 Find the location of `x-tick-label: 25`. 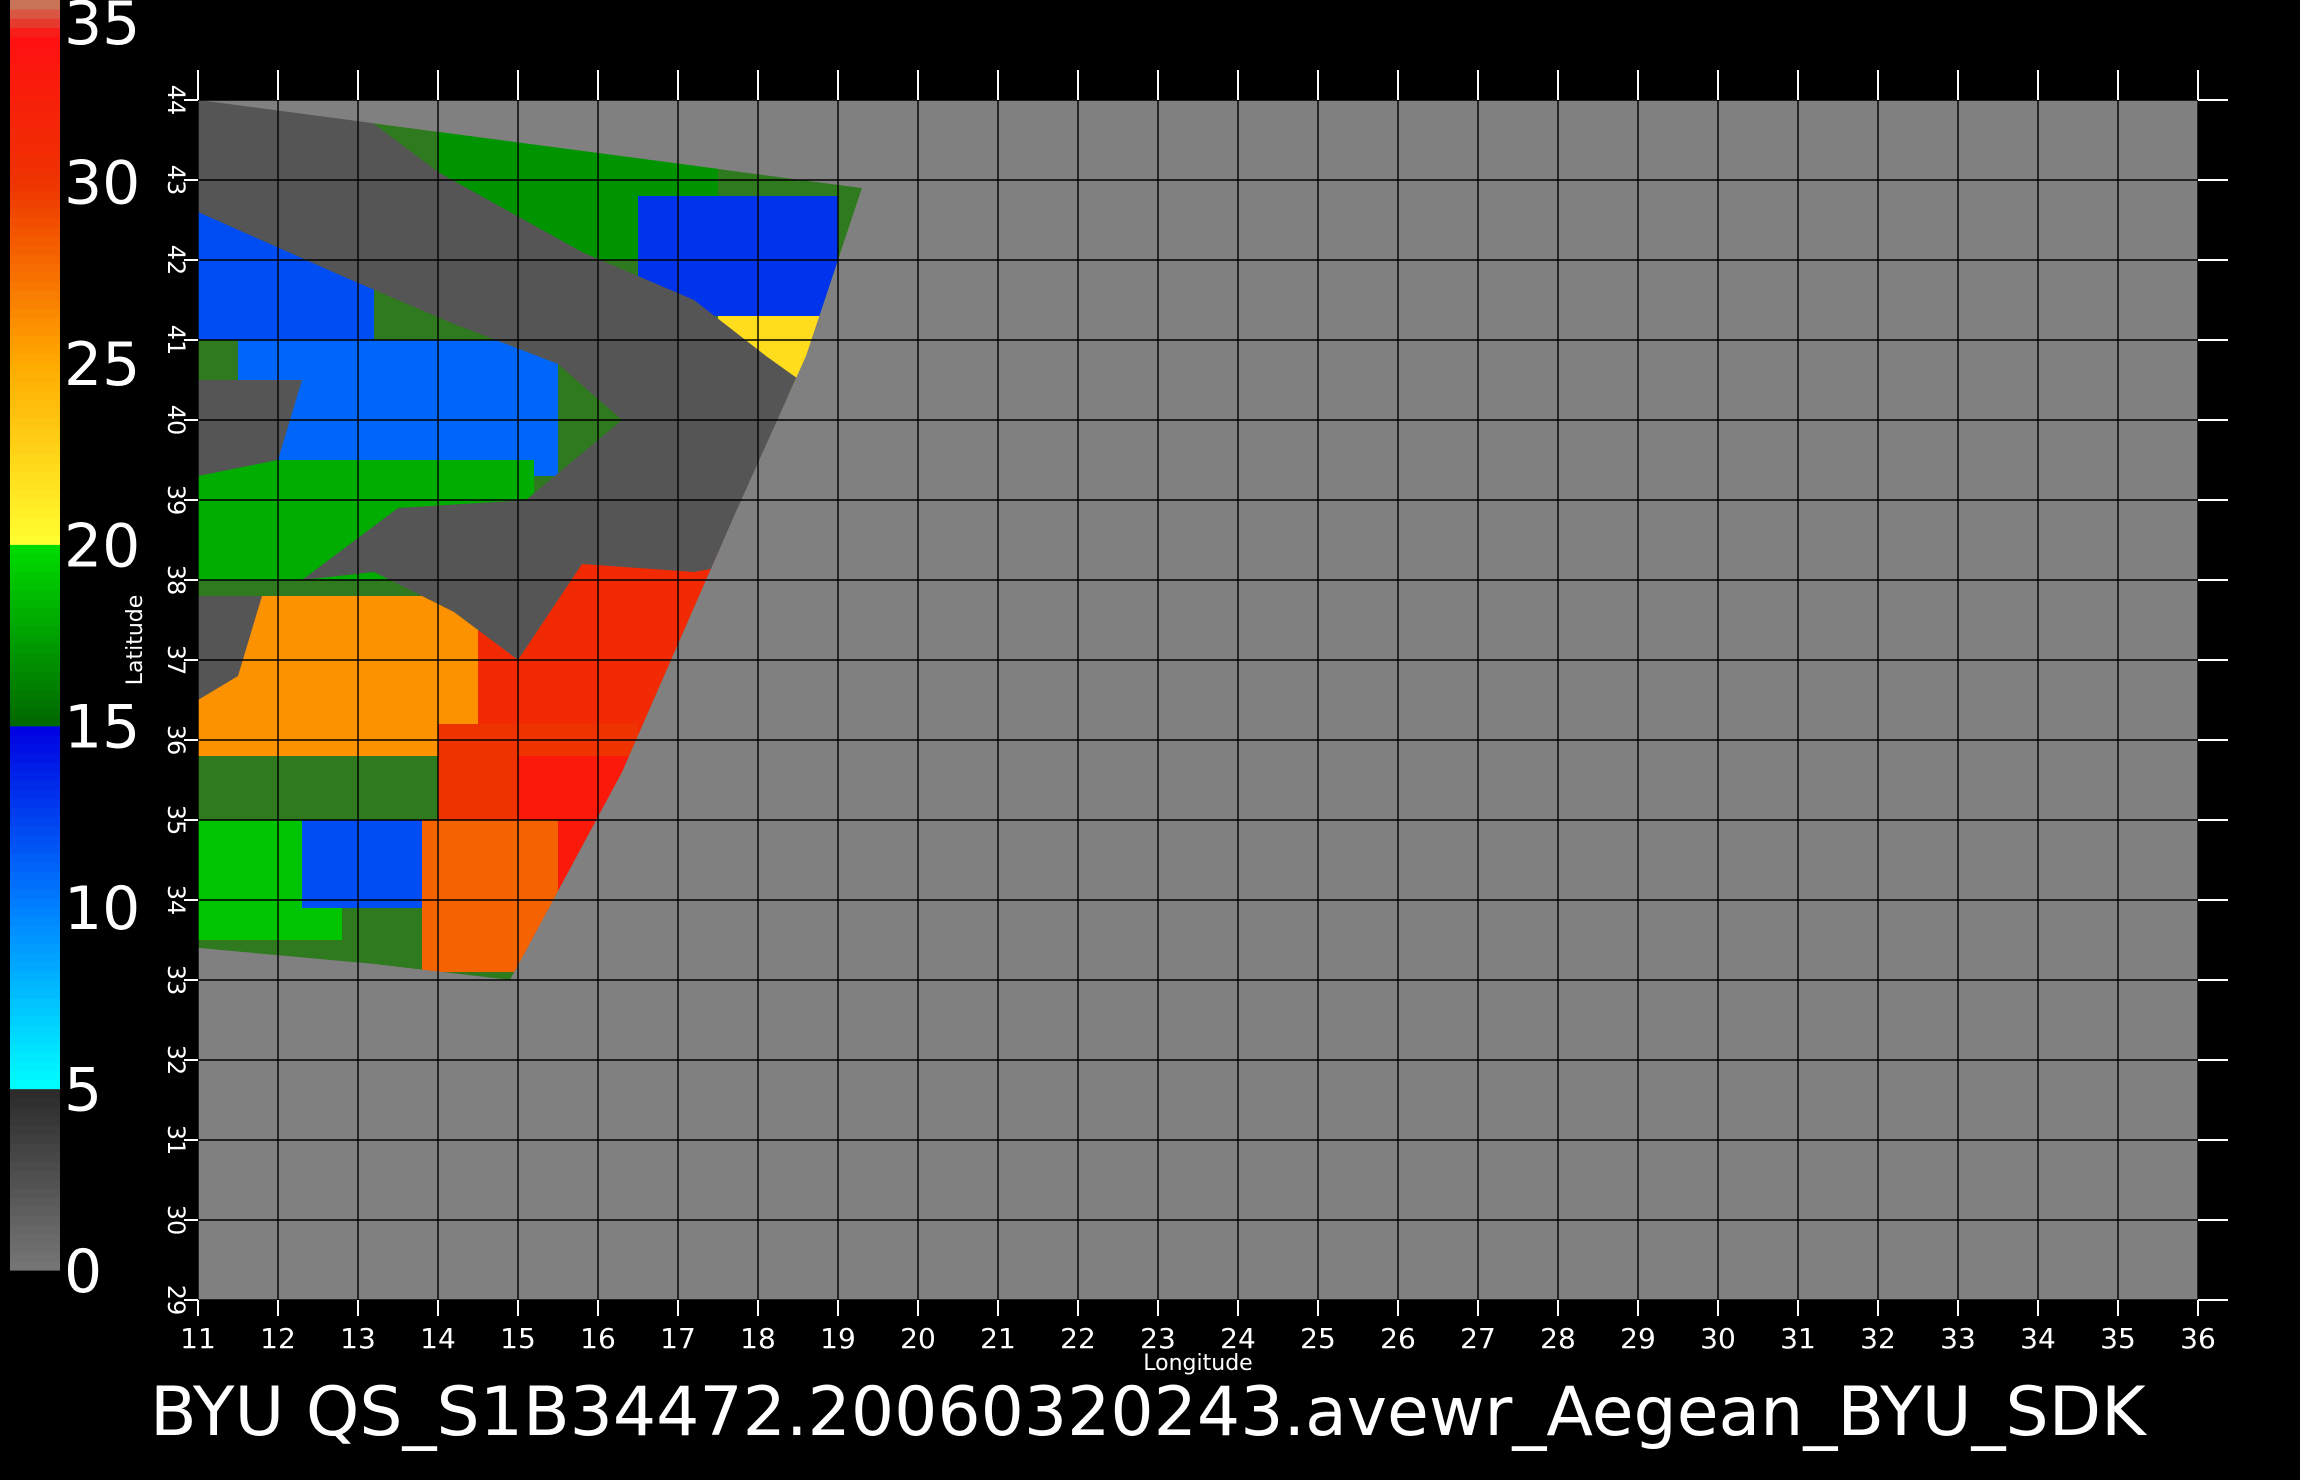

x-tick-label: 25 is located at coordinates (1318, 1338).